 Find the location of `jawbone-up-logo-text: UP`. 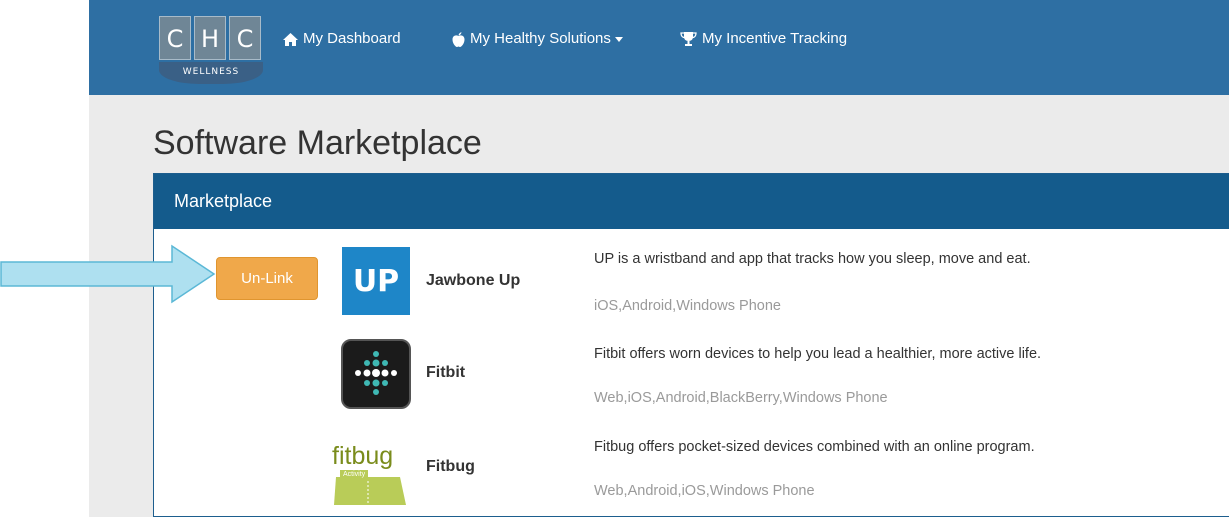

jawbone-up-logo-text: UP is located at coordinates (376, 281).